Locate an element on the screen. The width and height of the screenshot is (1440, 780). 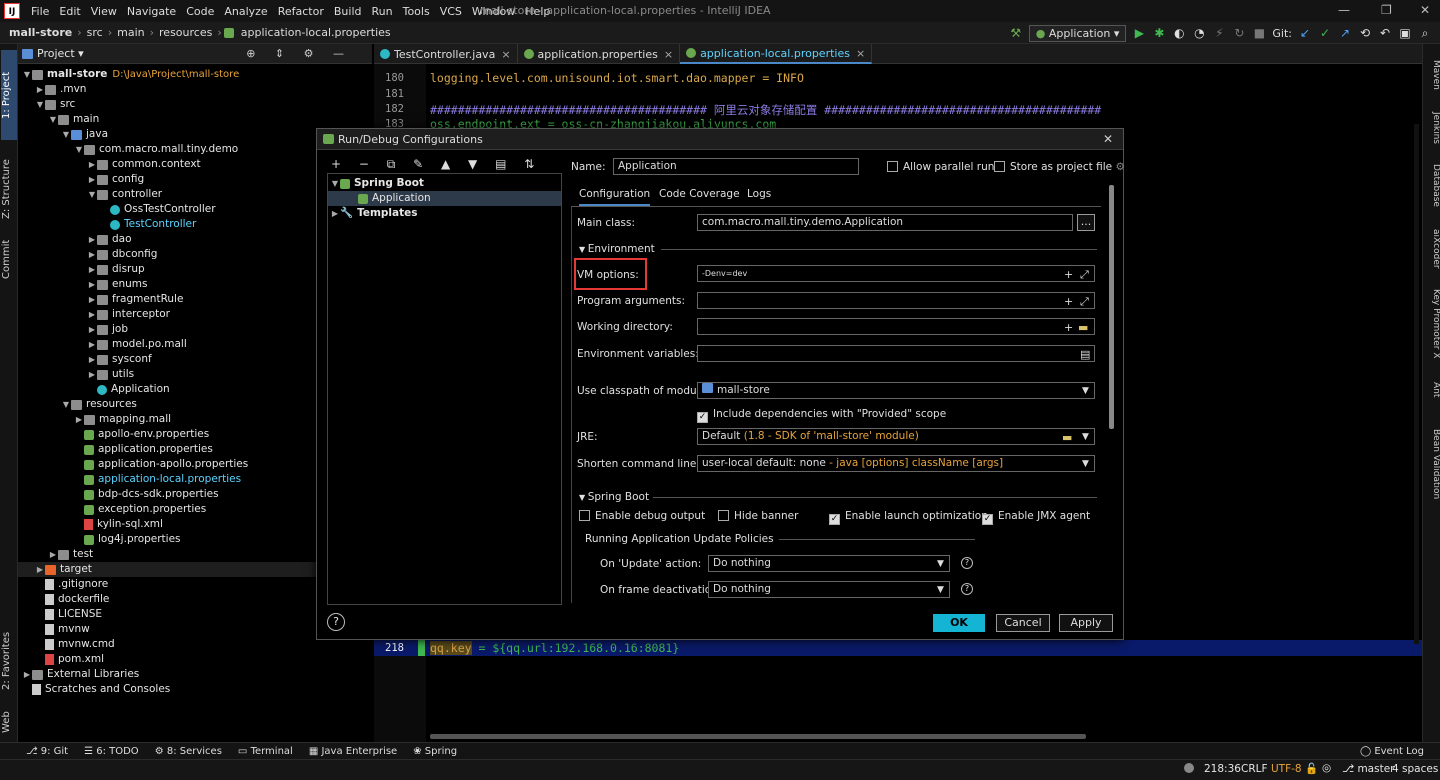
services-tool-tab: ⚙ 8: Services is located at coordinates (188, 751).